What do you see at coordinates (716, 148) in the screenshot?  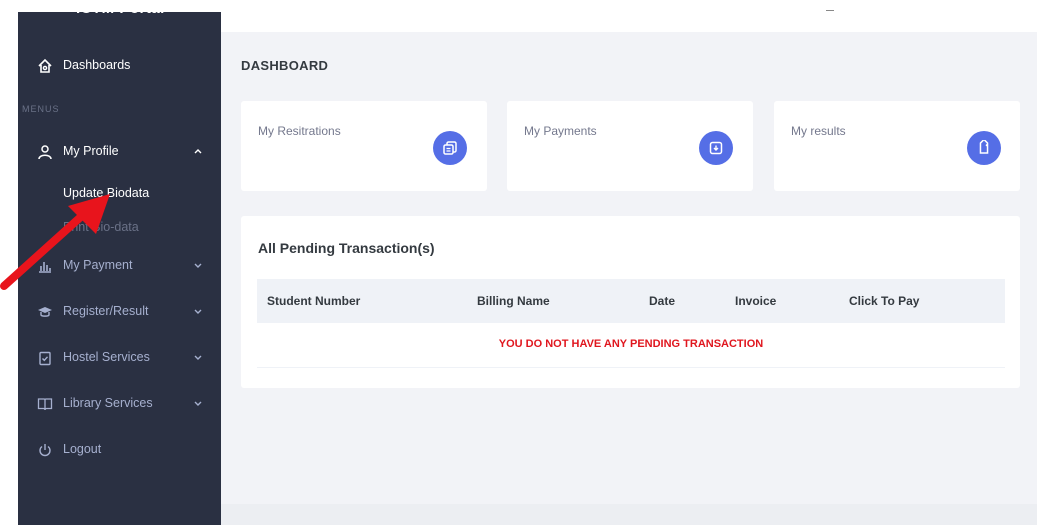 I see `archive-icon` at bounding box center [716, 148].